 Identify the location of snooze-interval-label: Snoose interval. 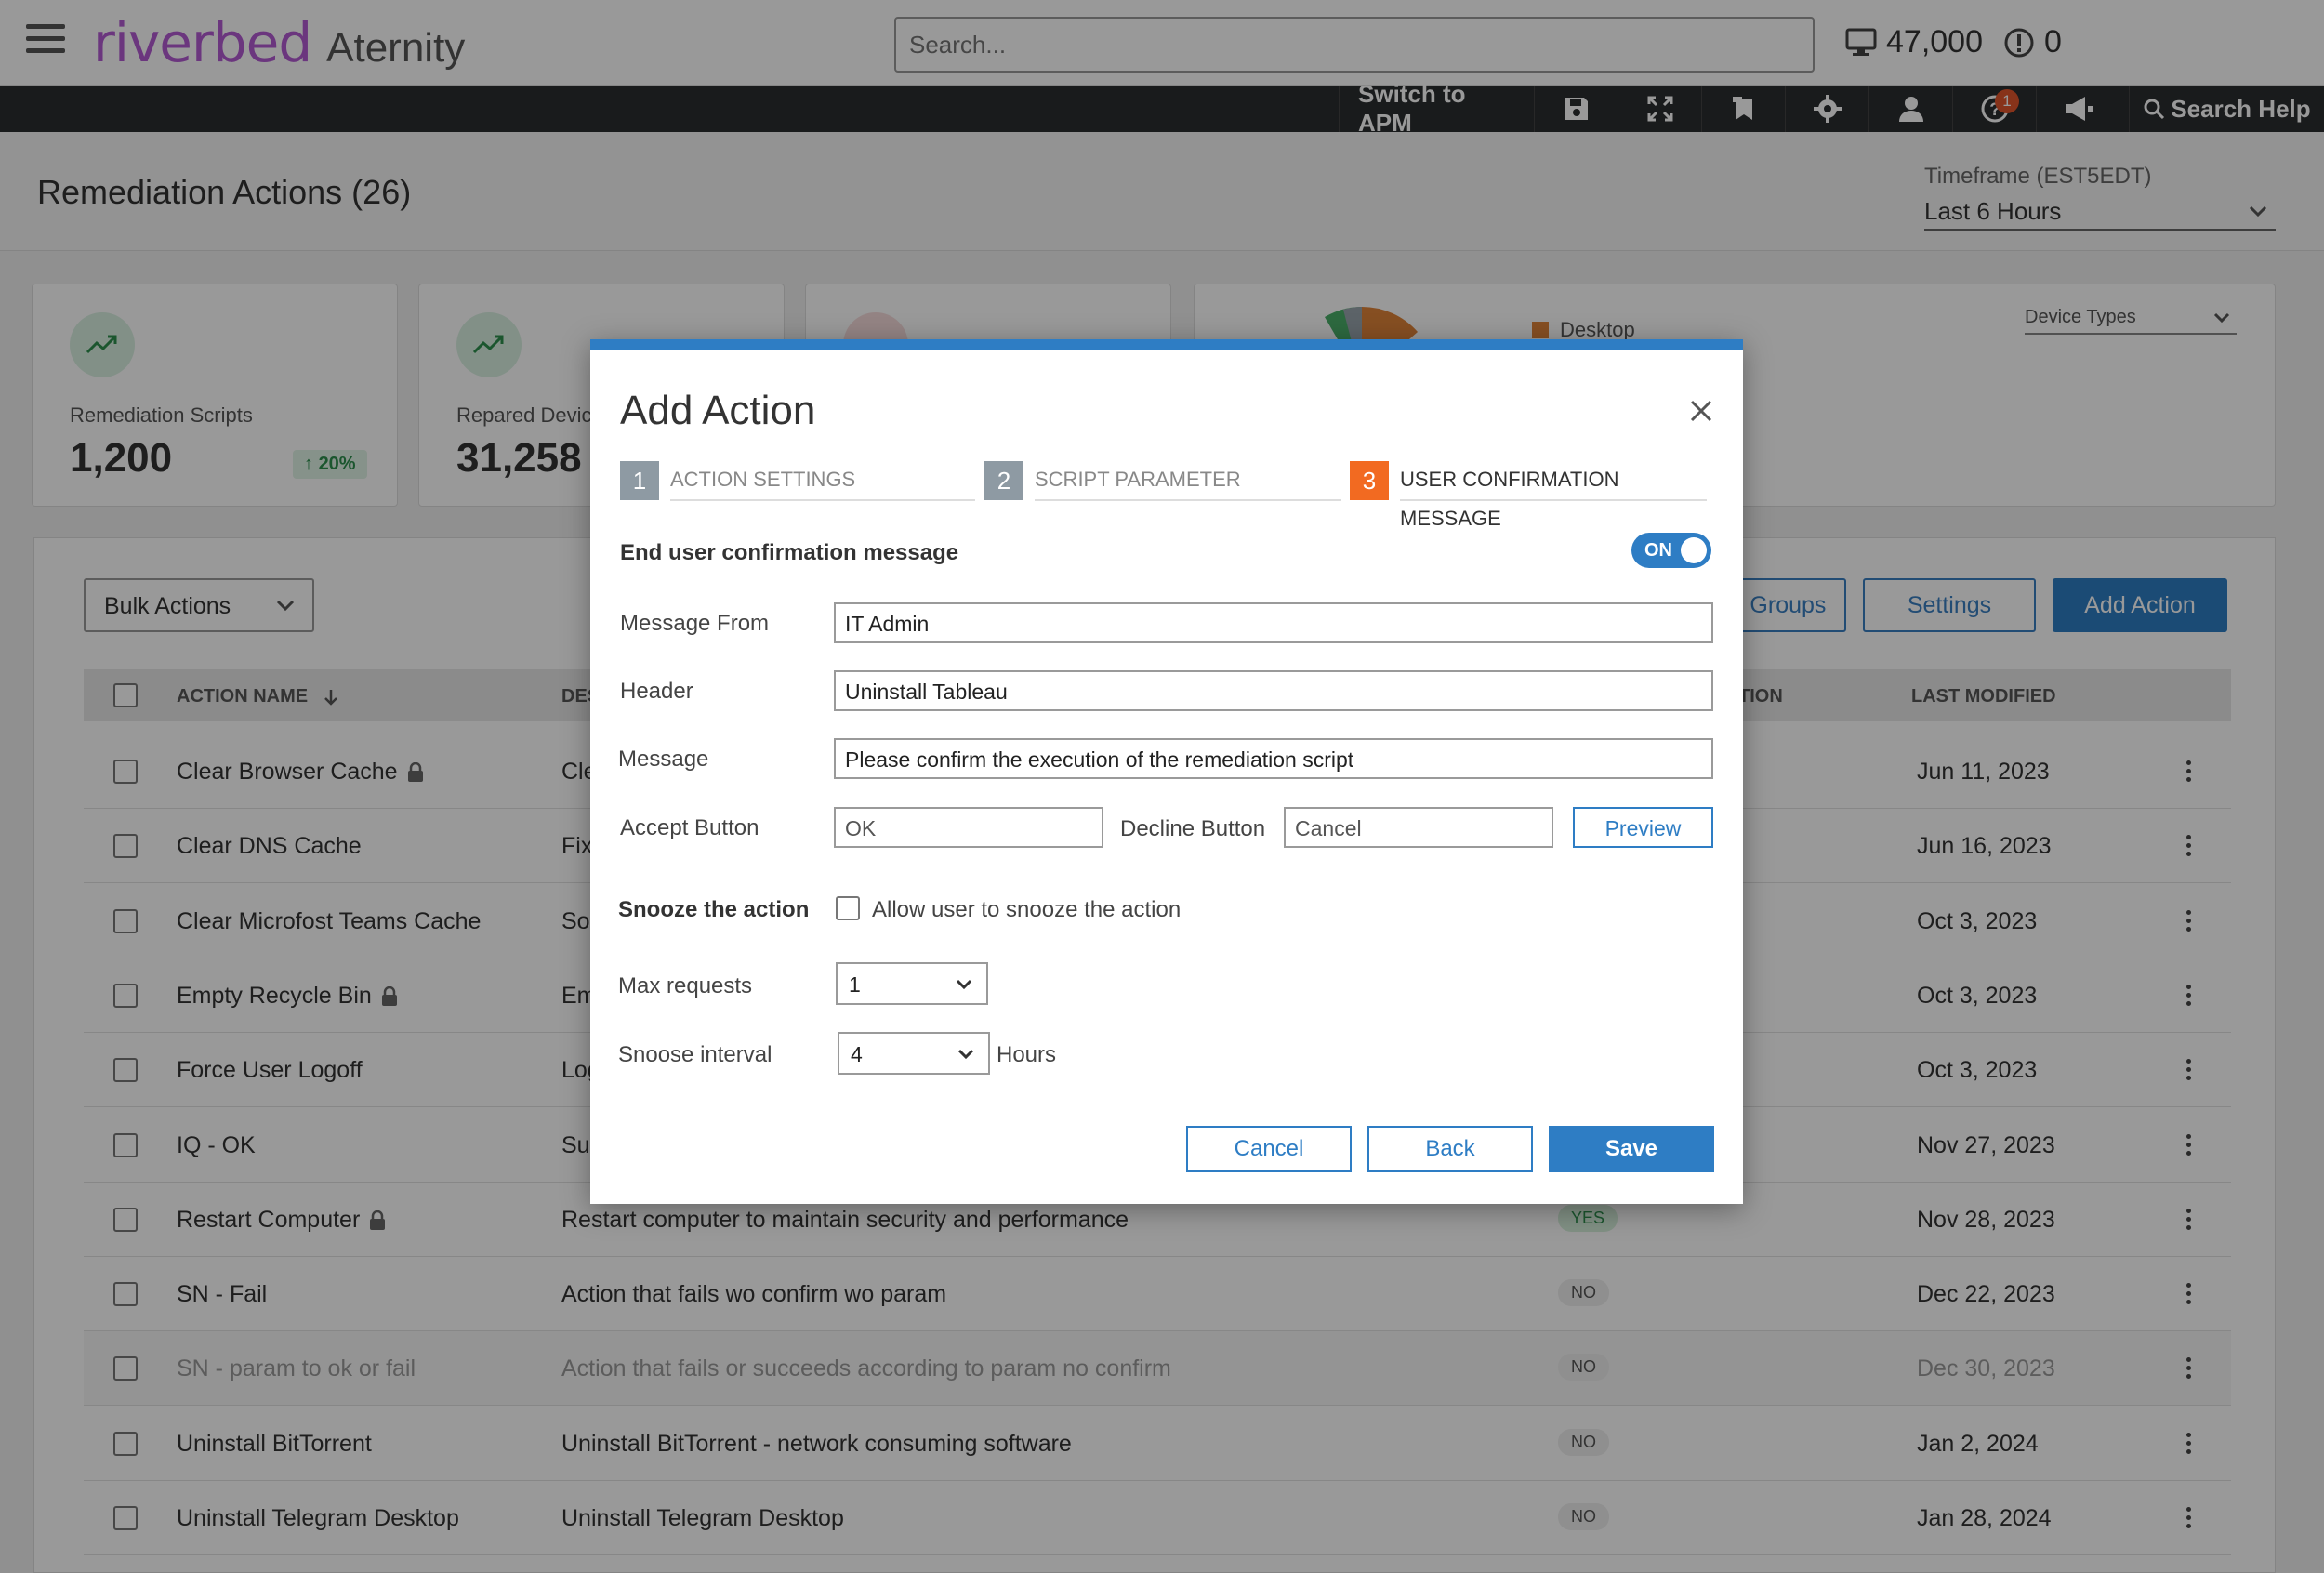
(695, 1055).